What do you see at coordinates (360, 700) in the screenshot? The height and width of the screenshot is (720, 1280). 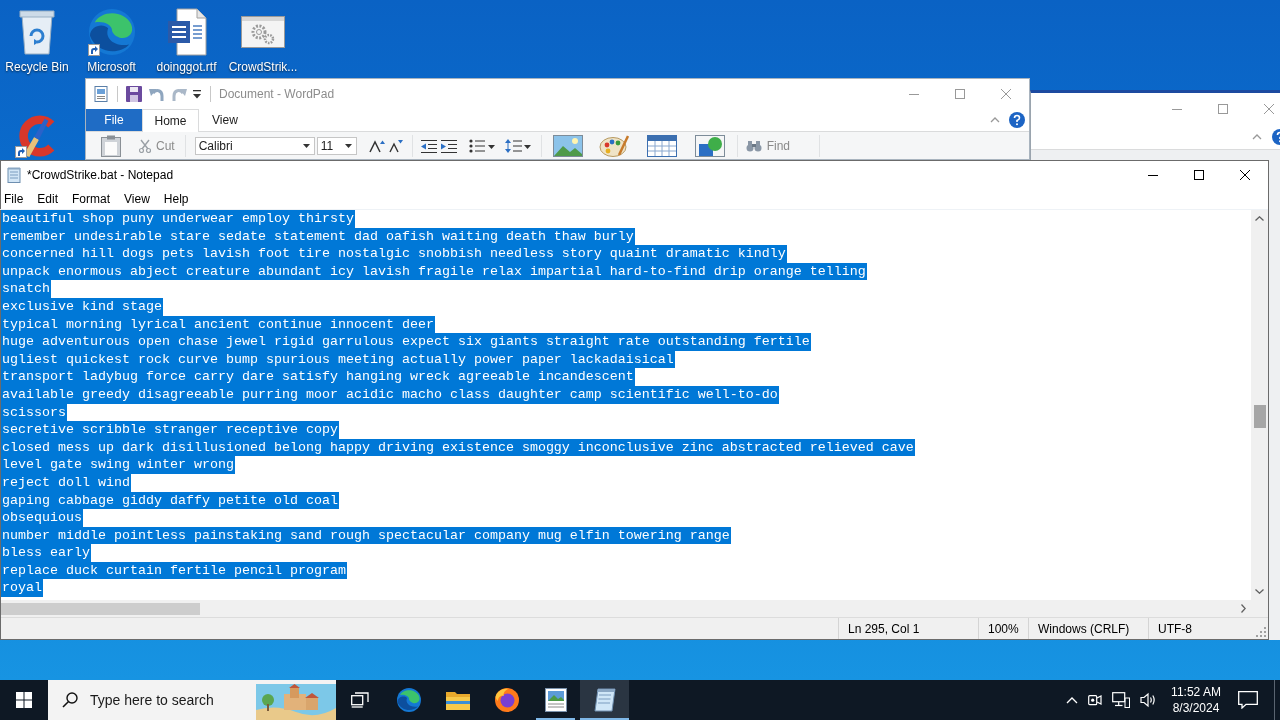 I see `task-view-icon` at bounding box center [360, 700].